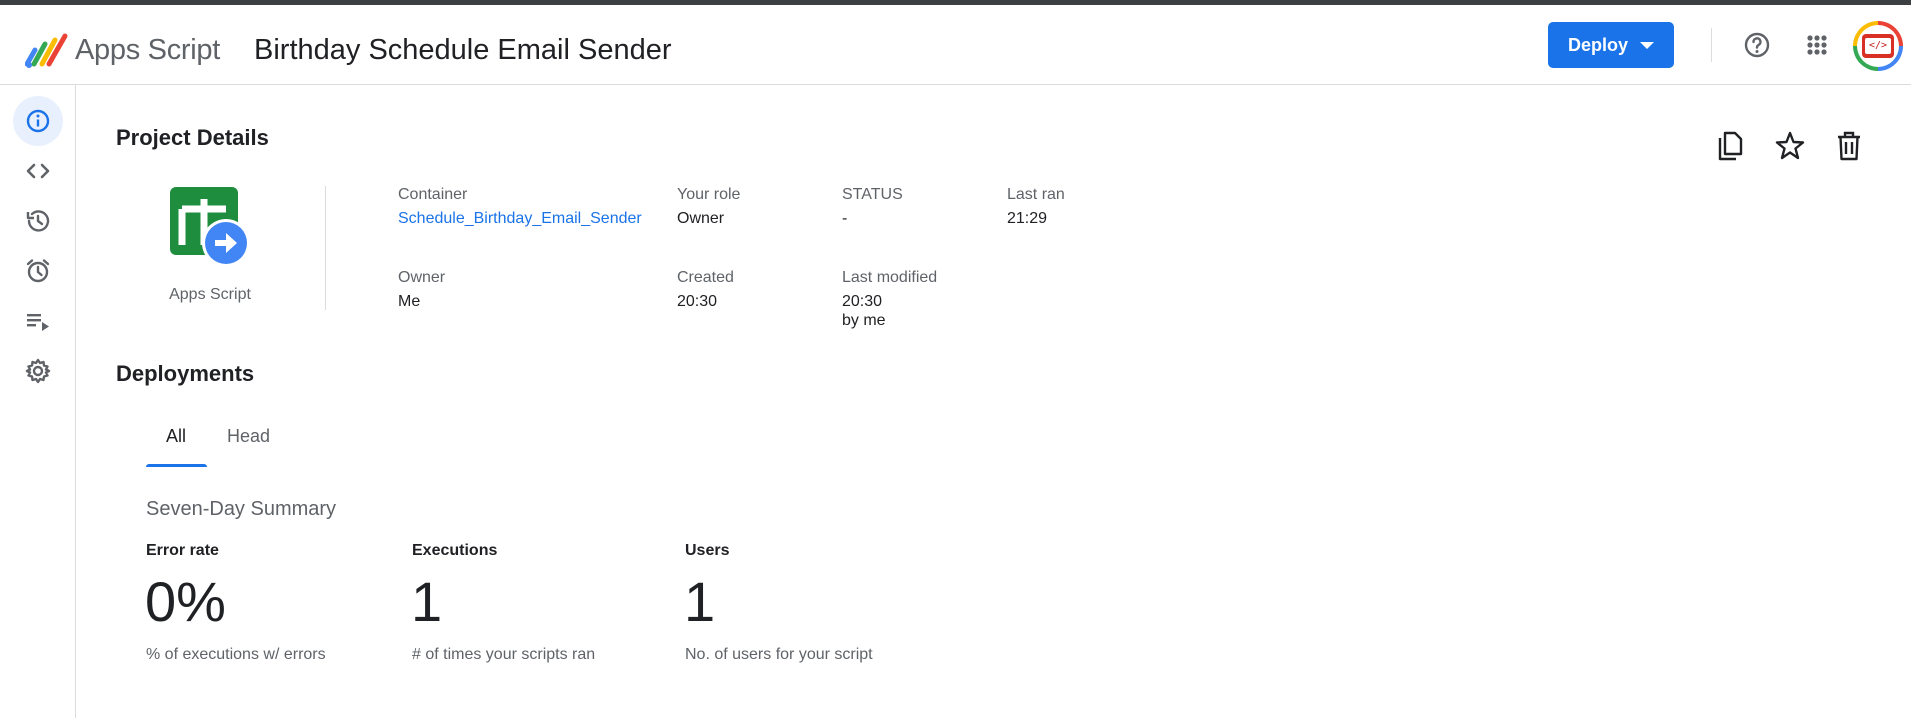 This screenshot has height=718, width=1911. Describe the element at coordinates (1036, 194) in the screenshot. I see `last-ran-label: Last ran` at that location.